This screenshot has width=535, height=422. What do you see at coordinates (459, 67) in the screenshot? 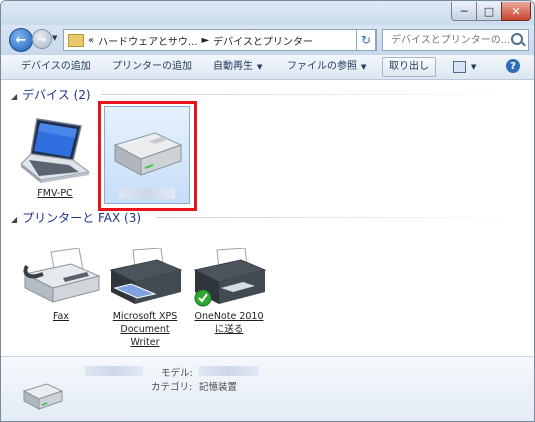
I see `change-view-icon` at bounding box center [459, 67].